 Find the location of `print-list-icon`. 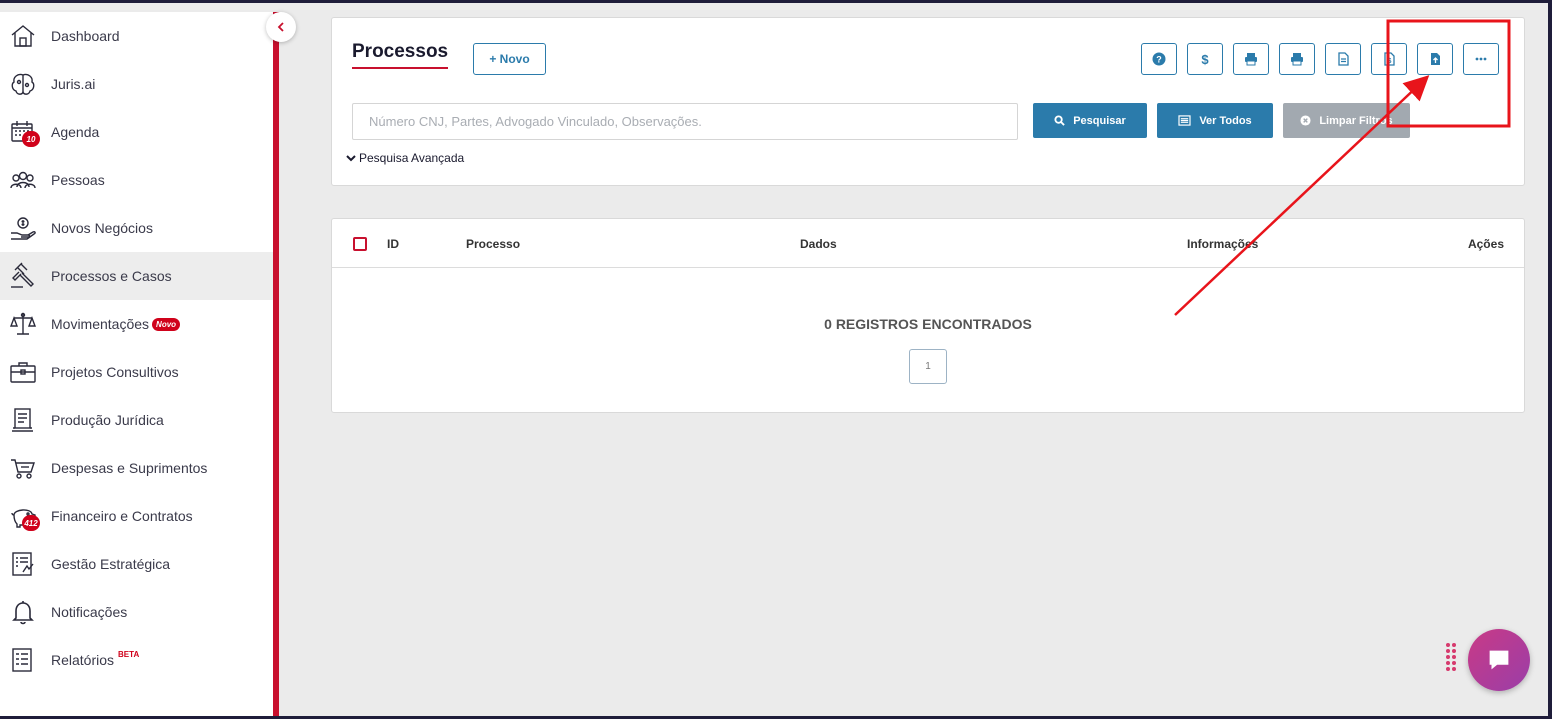

print-list-icon is located at coordinates (1297, 59).